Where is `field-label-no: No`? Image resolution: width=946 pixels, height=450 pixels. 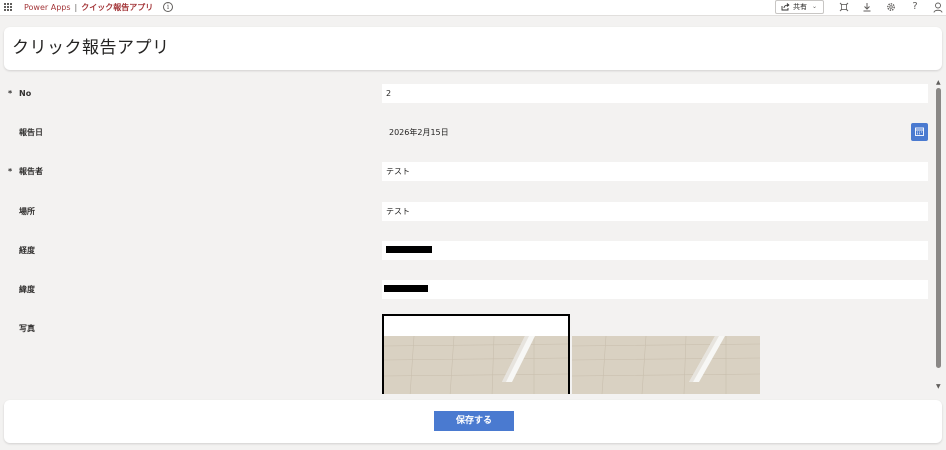
field-label-no: No is located at coordinates (25, 93).